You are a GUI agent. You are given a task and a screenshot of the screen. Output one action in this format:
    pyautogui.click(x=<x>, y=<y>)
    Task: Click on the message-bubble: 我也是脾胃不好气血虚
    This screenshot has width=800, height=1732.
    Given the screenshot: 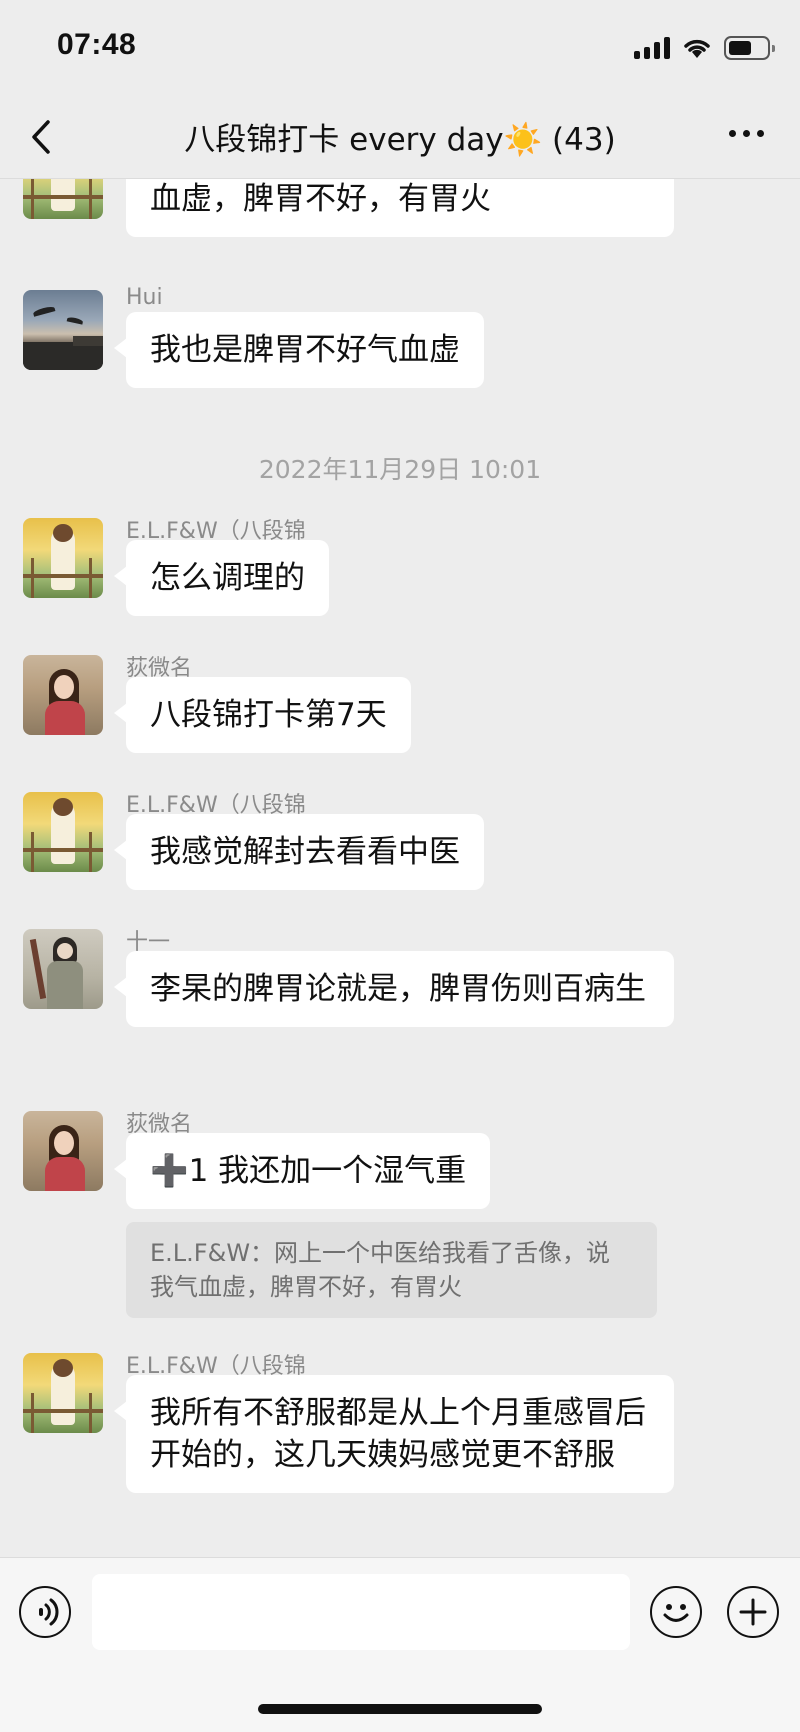 What is the action you would take?
    pyautogui.click(x=299, y=350)
    